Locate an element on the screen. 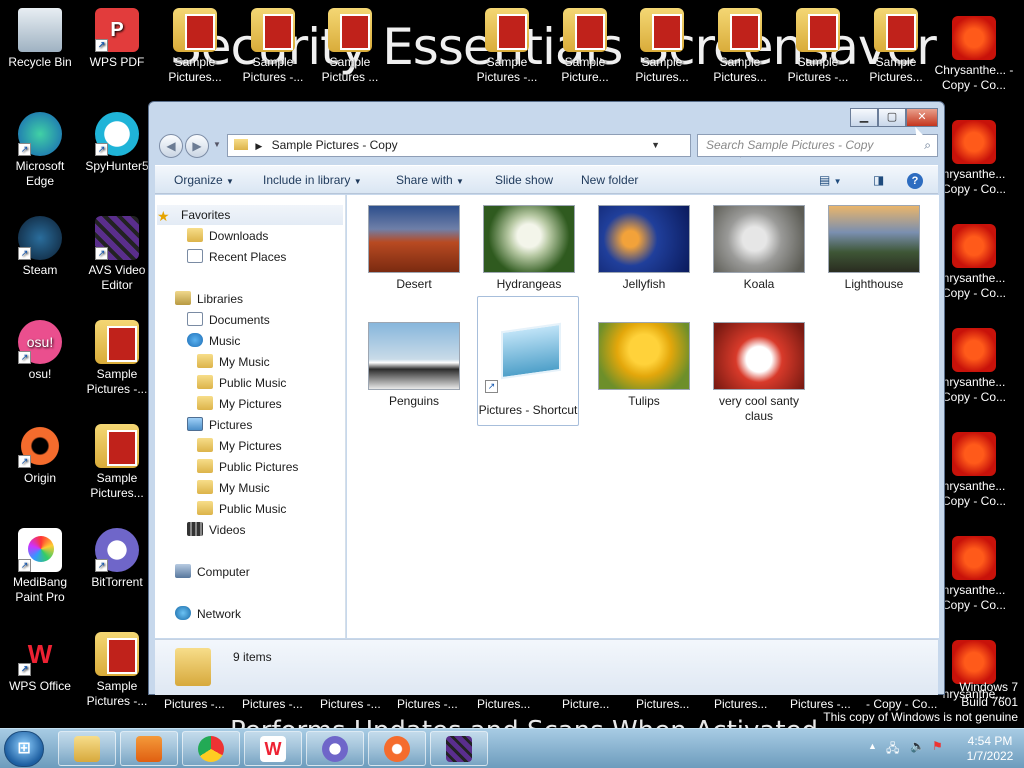  volume-icon: 🔈 is located at coordinates (917, 746).